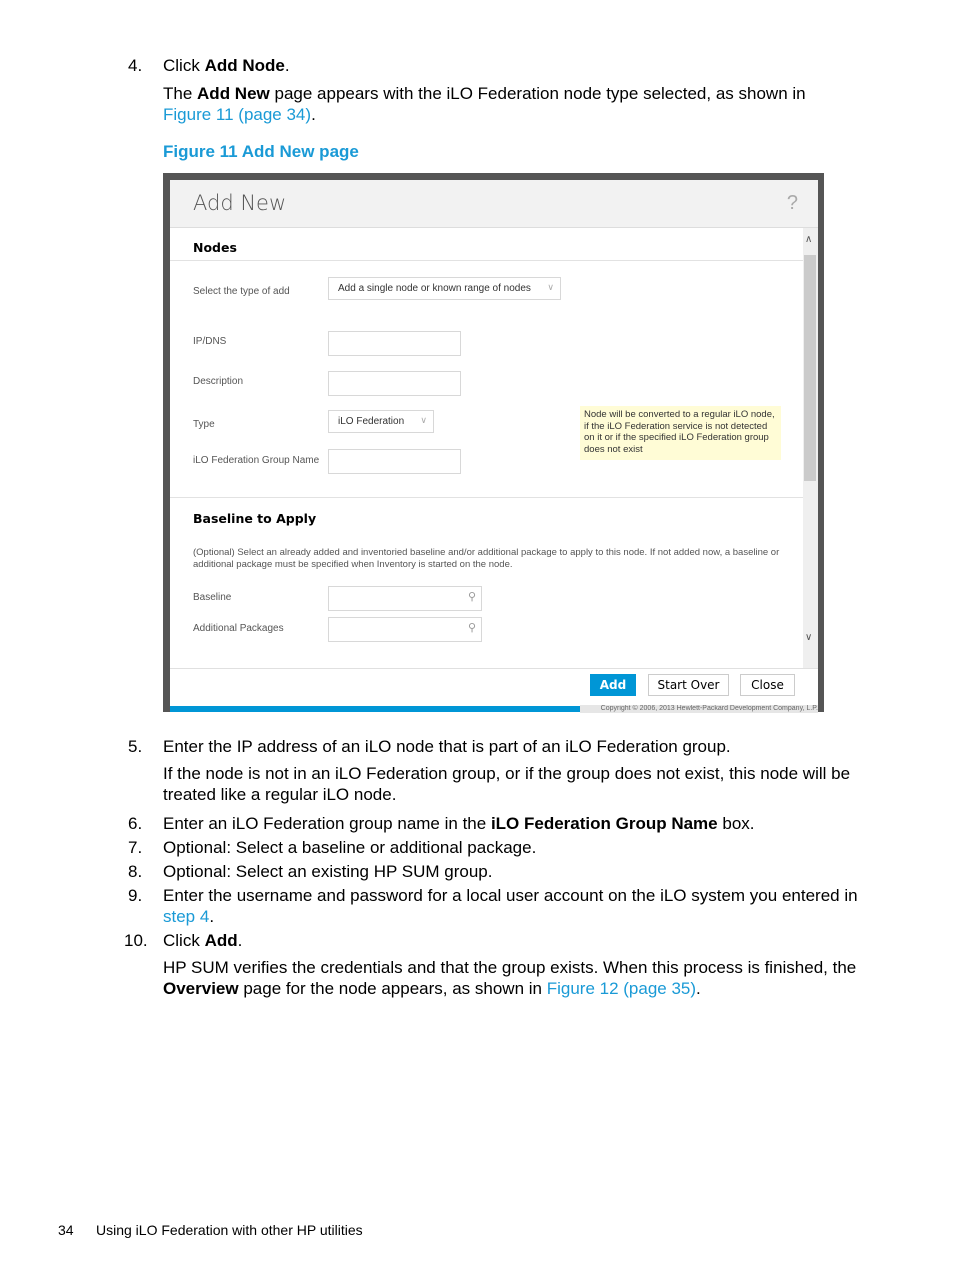 The image size is (954, 1271). I want to click on packages-label: Additional Packages, so click(238, 628).